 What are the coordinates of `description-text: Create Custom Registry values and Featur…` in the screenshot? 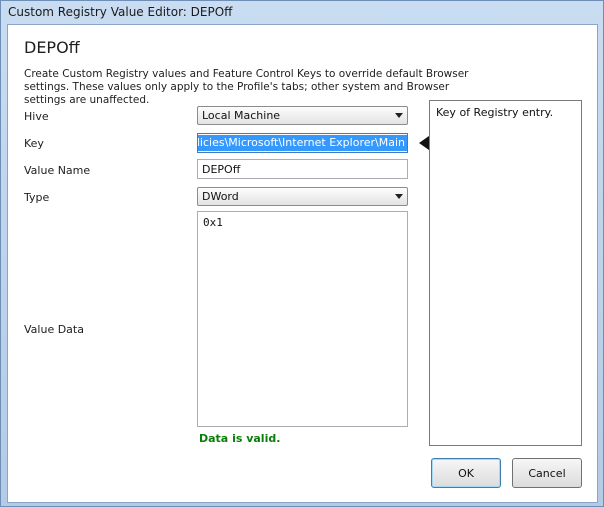 It's located at (246, 87).